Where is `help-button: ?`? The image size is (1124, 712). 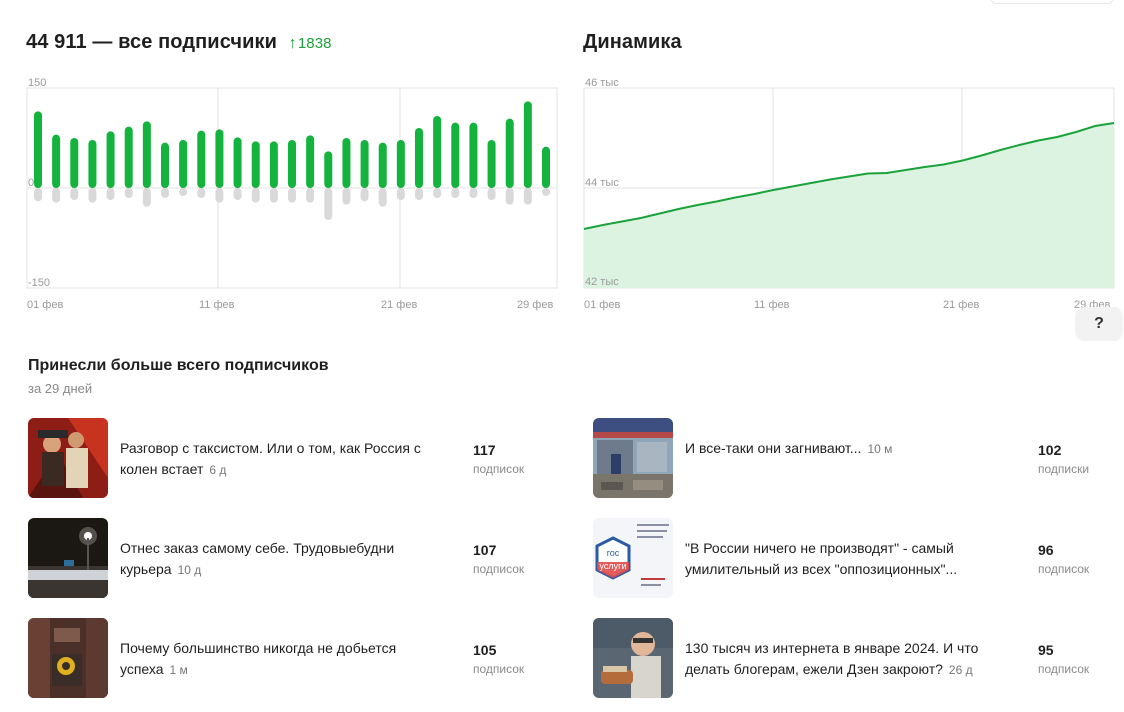
help-button: ? is located at coordinates (1099, 324).